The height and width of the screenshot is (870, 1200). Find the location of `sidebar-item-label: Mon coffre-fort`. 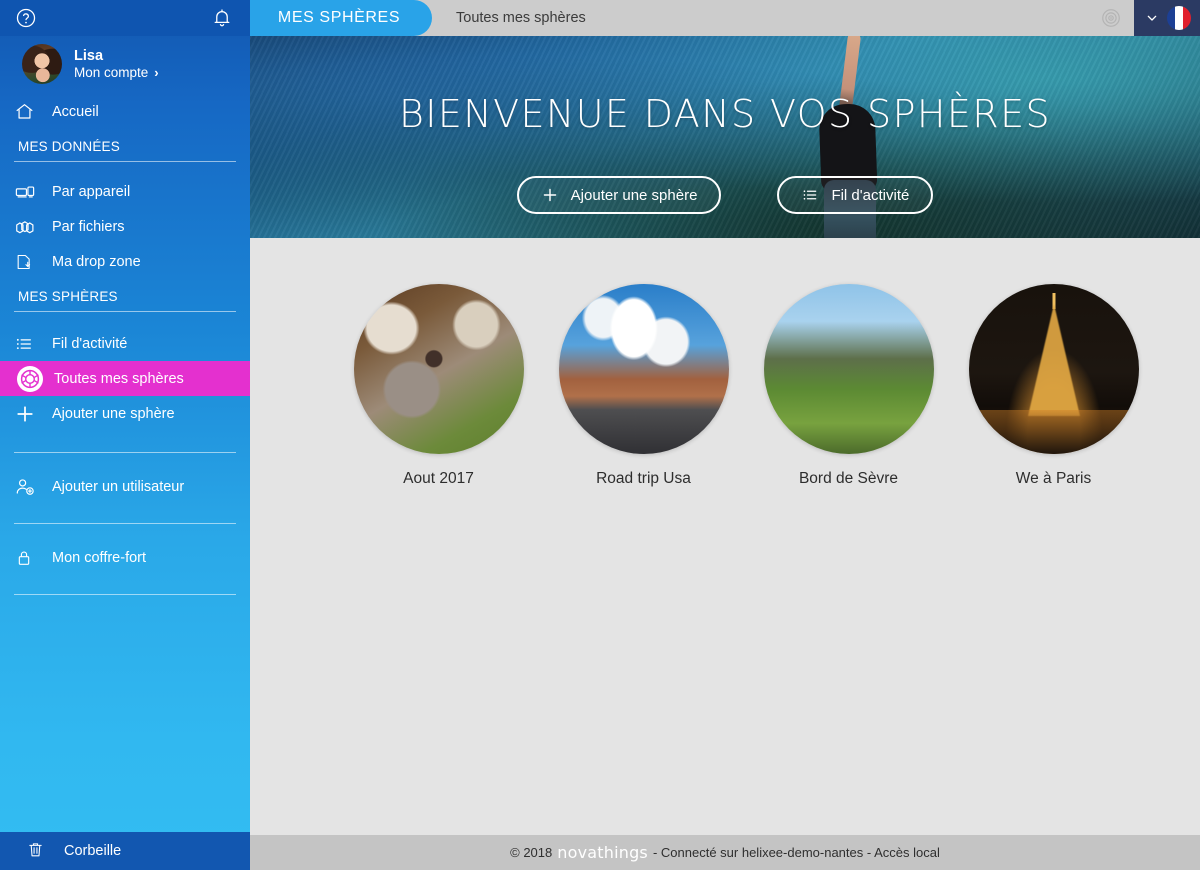

sidebar-item-label: Mon coffre-fort is located at coordinates (99, 557).